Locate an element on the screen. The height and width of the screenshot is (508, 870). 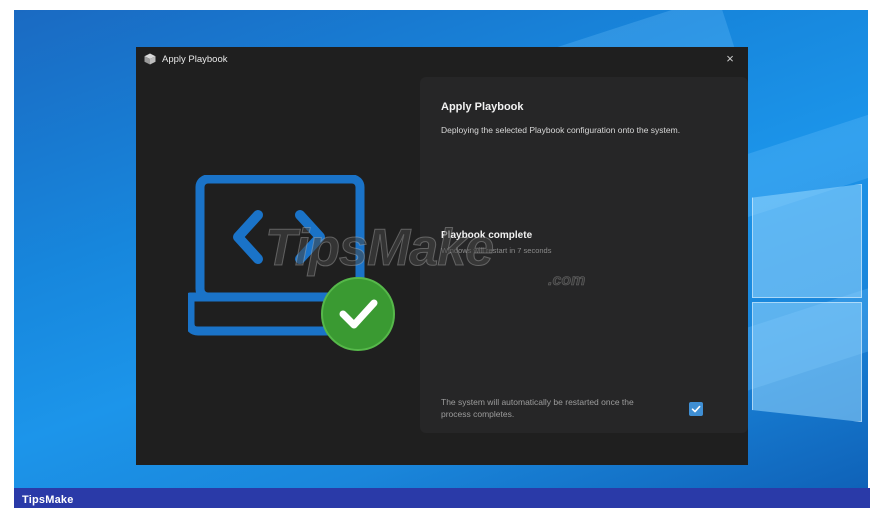
watermark-text: TipsMake is located at coordinates (379, 248).